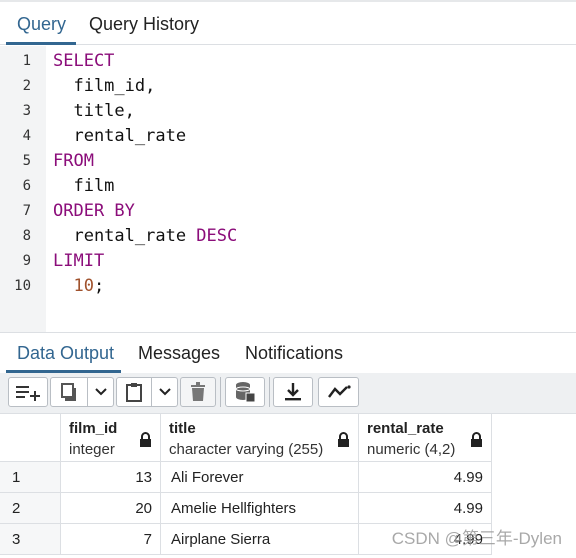 Image resolution: width=576 pixels, height=558 pixels. What do you see at coordinates (26, 111) in the screenshot?
I see `line-number: 3` at bounding box center [26, 111].